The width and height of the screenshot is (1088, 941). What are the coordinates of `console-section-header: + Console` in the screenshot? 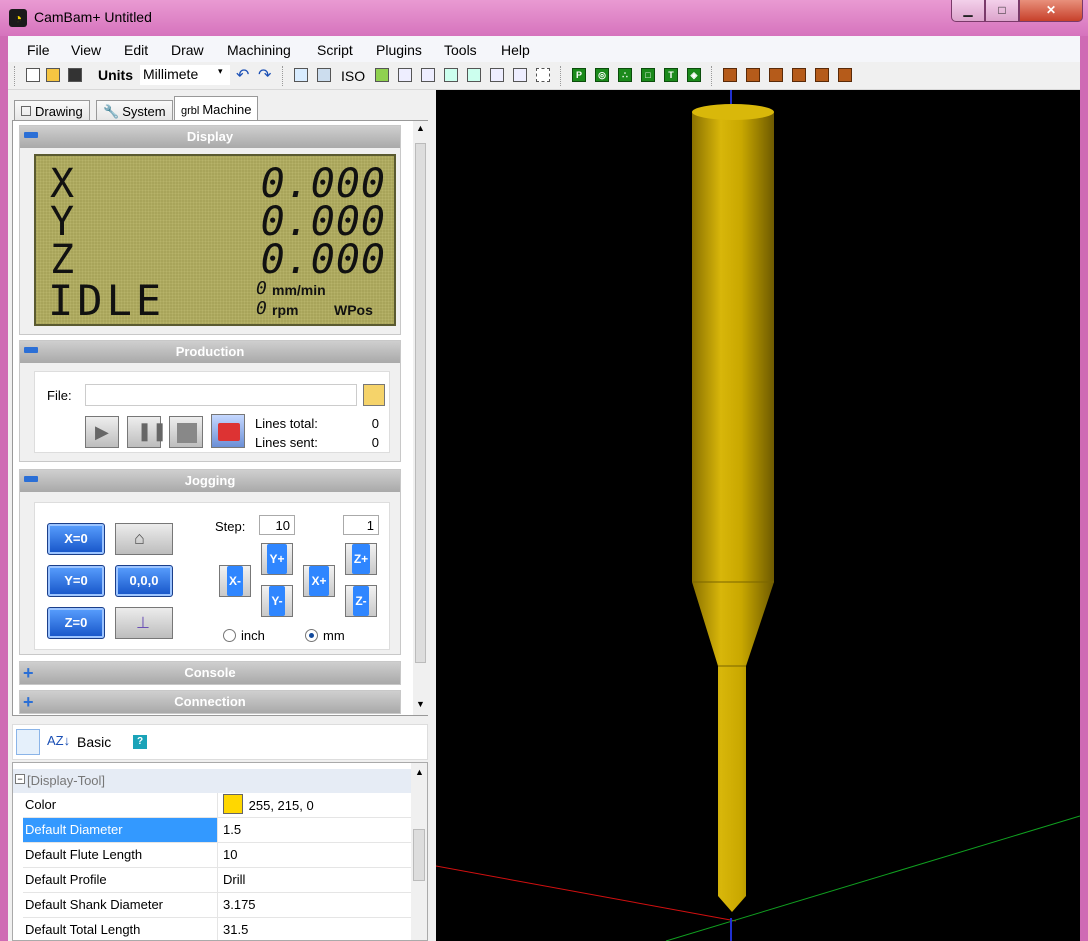 It's located at (210, 673).